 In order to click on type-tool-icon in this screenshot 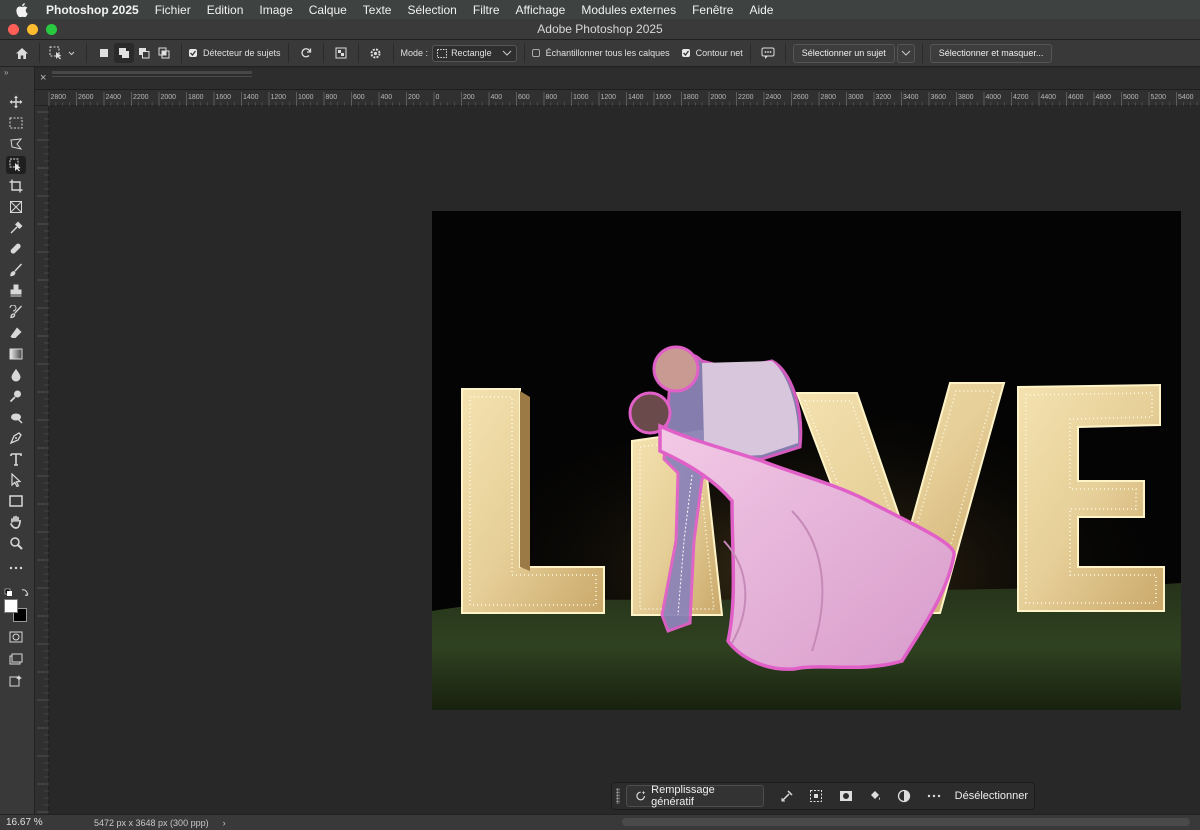, I will do `click(16, 459)`.